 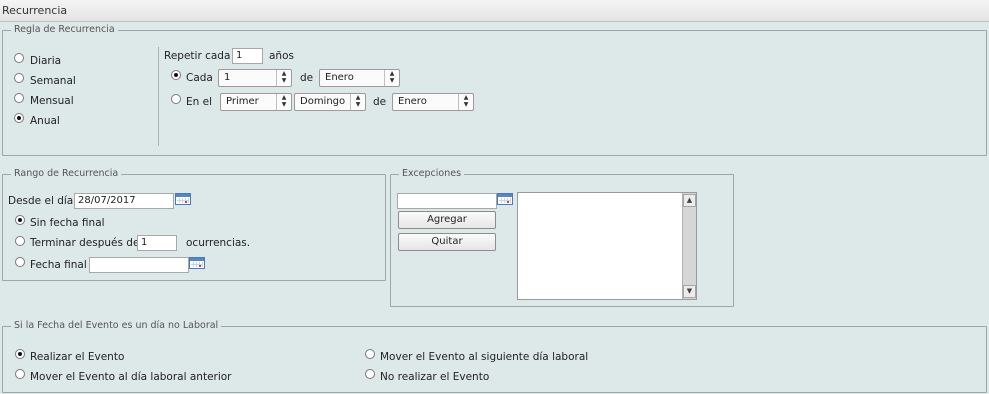 What do you see at coordinates (66, 173) in the screenshot?
I see `recurrence-range-legend: Rango de Recurrencia` at bounding box center [66, 173].